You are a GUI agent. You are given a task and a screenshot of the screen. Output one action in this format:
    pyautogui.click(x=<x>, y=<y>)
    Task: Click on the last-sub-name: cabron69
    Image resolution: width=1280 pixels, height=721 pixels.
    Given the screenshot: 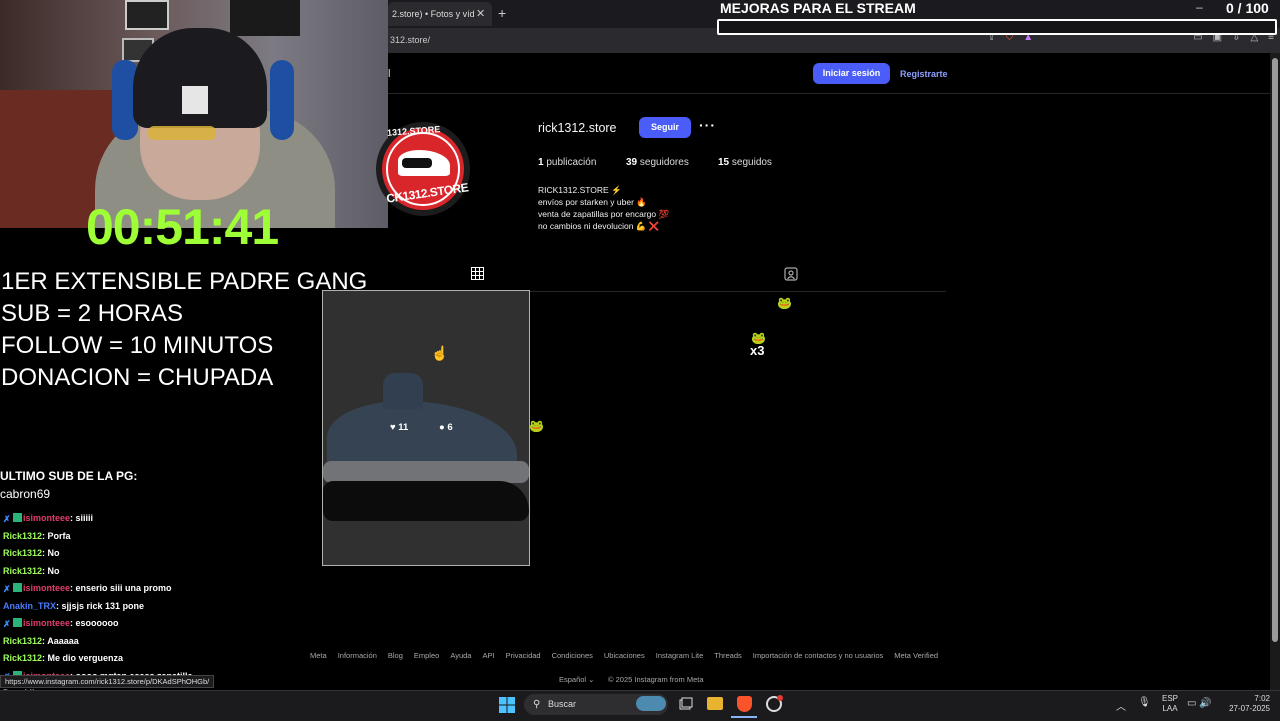 What is the action you would take?
    pyautogui.click(x=25, y=494)
    